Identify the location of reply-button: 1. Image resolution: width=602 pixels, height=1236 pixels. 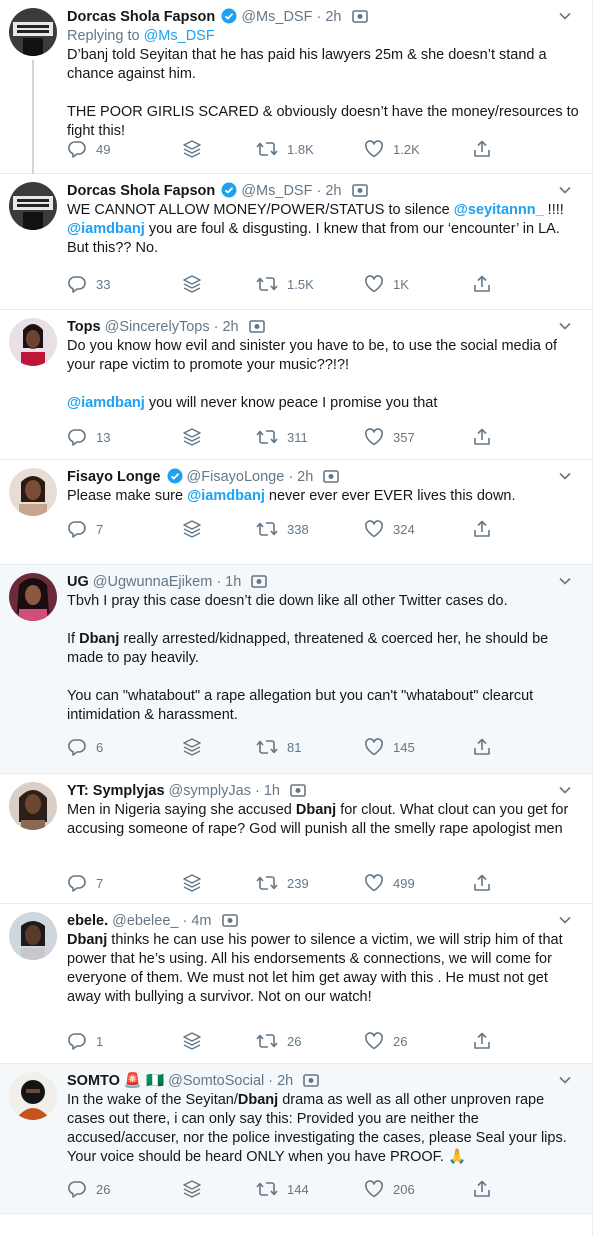
(85, 1041).